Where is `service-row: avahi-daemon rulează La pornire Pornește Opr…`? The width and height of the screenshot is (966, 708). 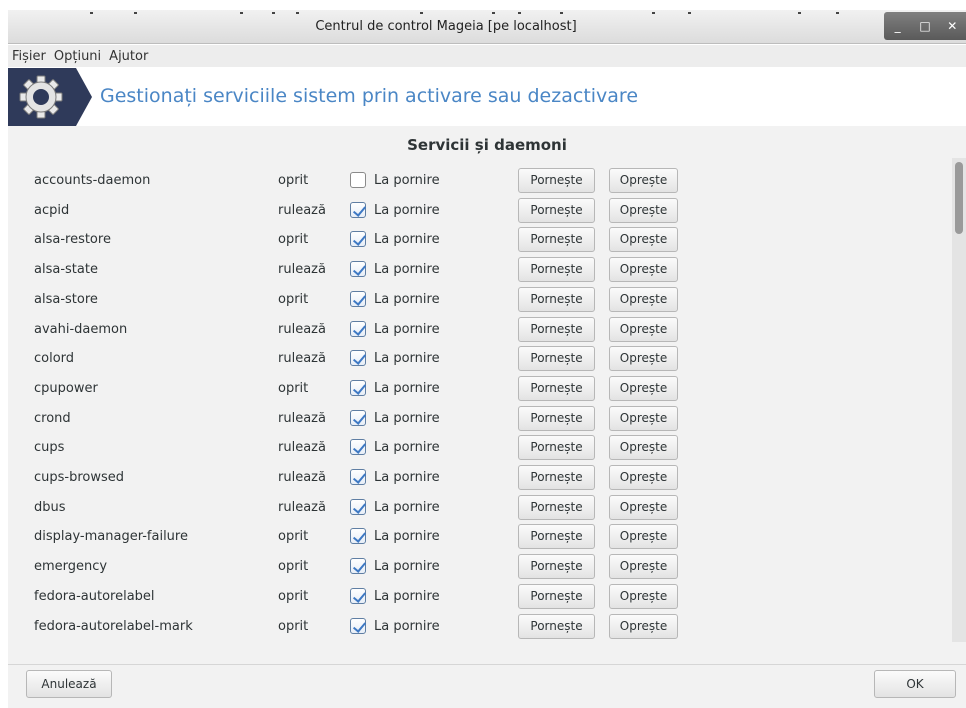 service-row: avahi-daemon rulează La pornire Pornește Opr… is located at coordinates (480, 330).